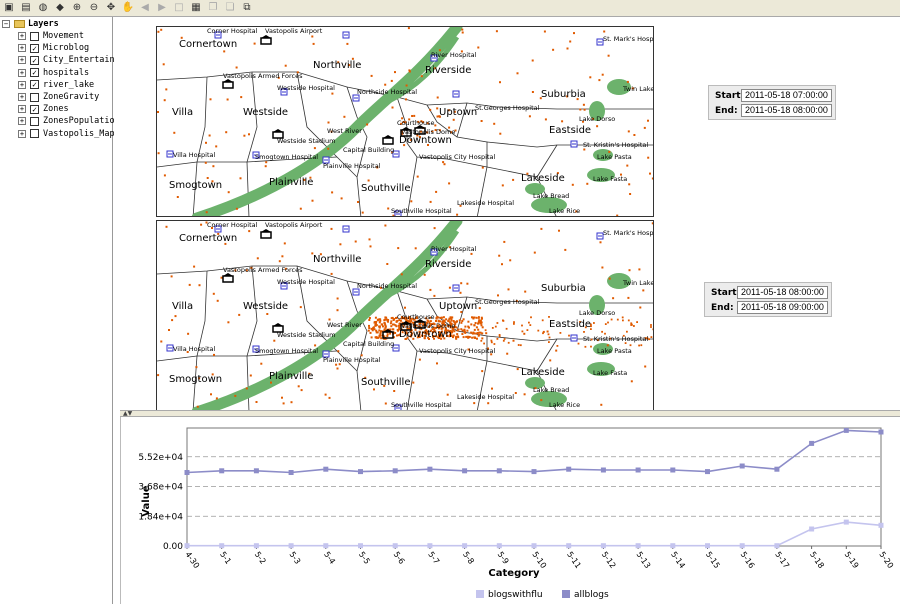 This screenshot has width=900, height=604. Describe the element at coordinates (145, 8) in the screenshot. I see `back-icon: ◀` at that location.